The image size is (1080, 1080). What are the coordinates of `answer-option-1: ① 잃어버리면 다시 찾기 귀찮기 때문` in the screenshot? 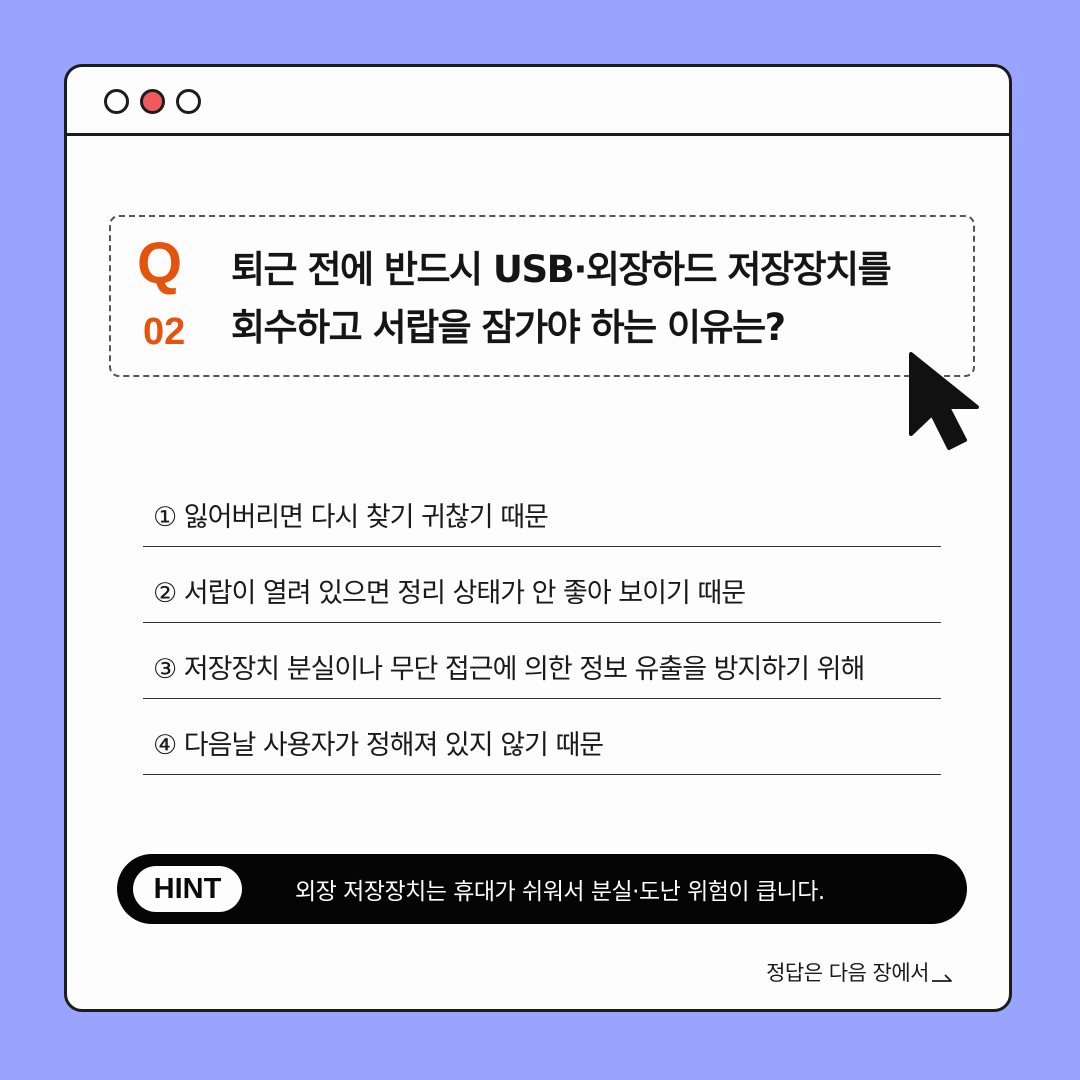 It's located at (542, 509).